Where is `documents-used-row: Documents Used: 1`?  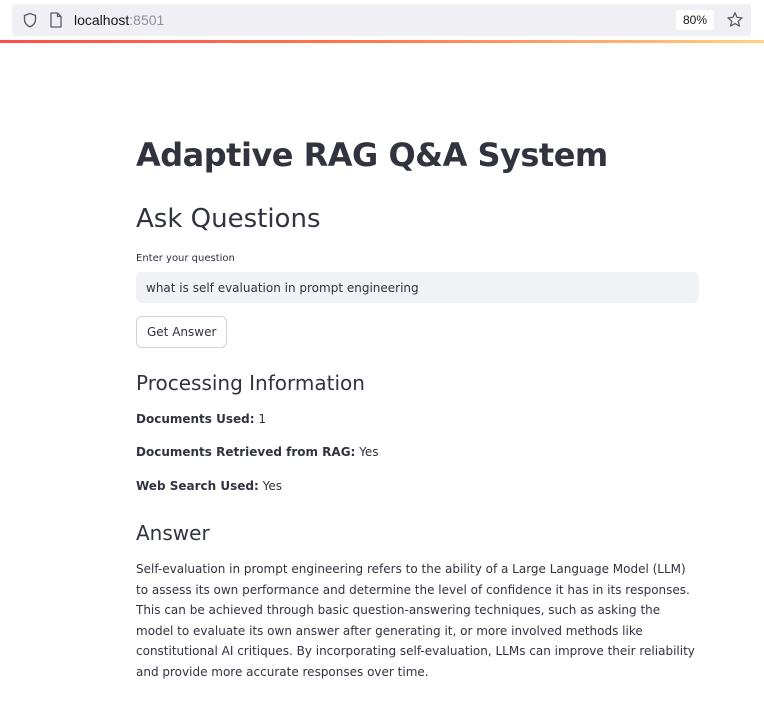 documents-used-row: Documents Used: 1 is located at coordinates (201, 419).